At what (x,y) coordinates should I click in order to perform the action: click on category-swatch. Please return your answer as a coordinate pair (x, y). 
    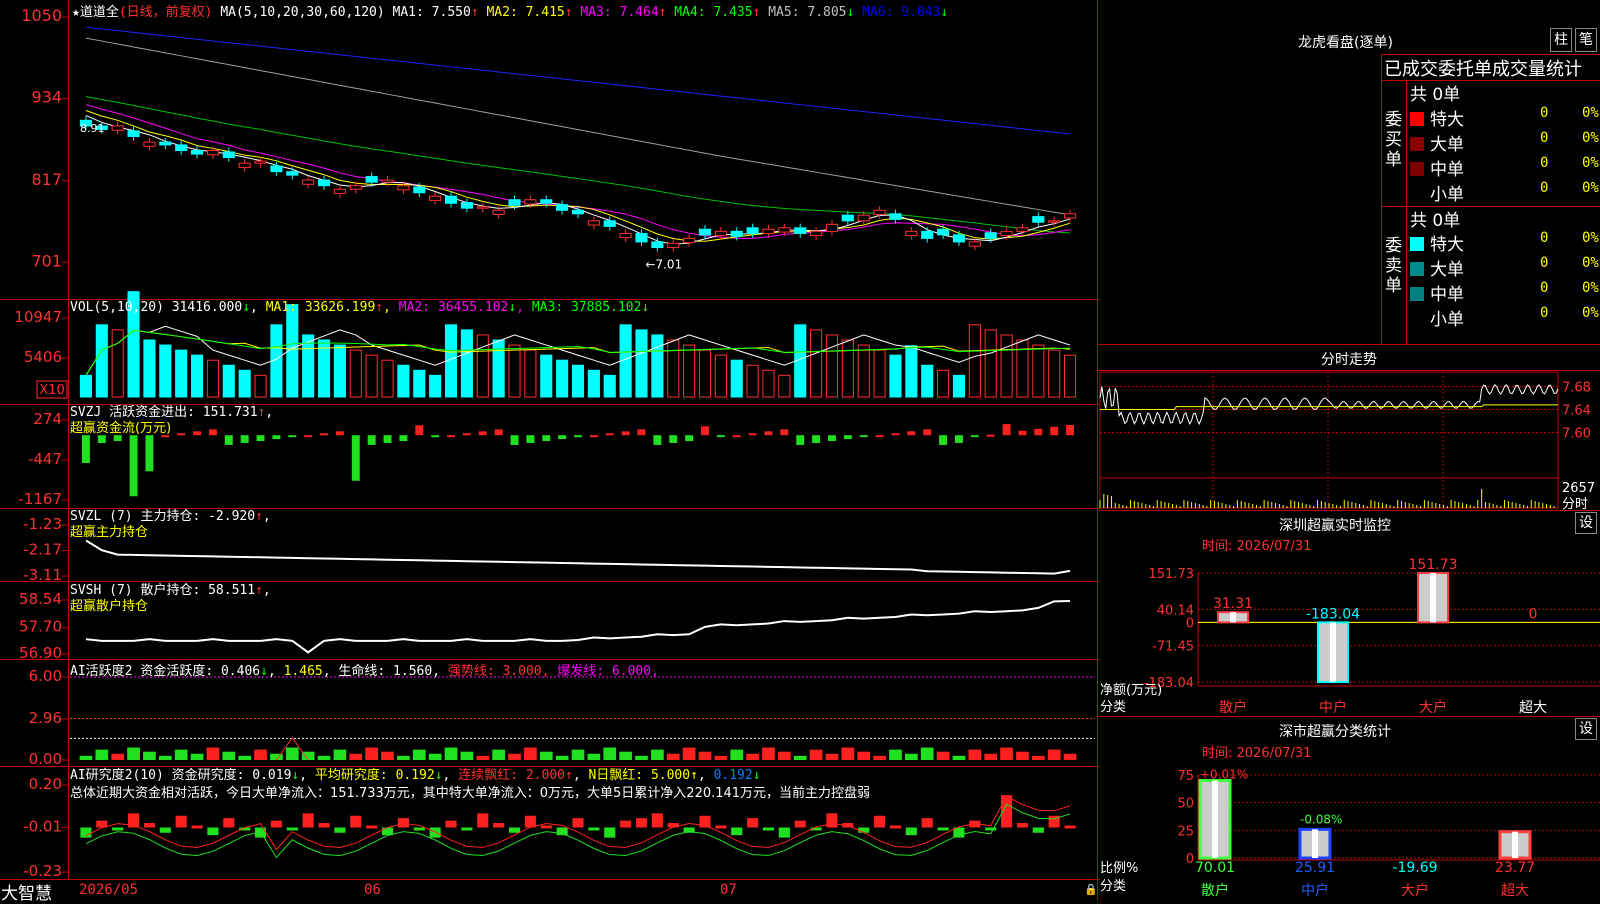
    Looking at the image, I should click on (1417, 119).